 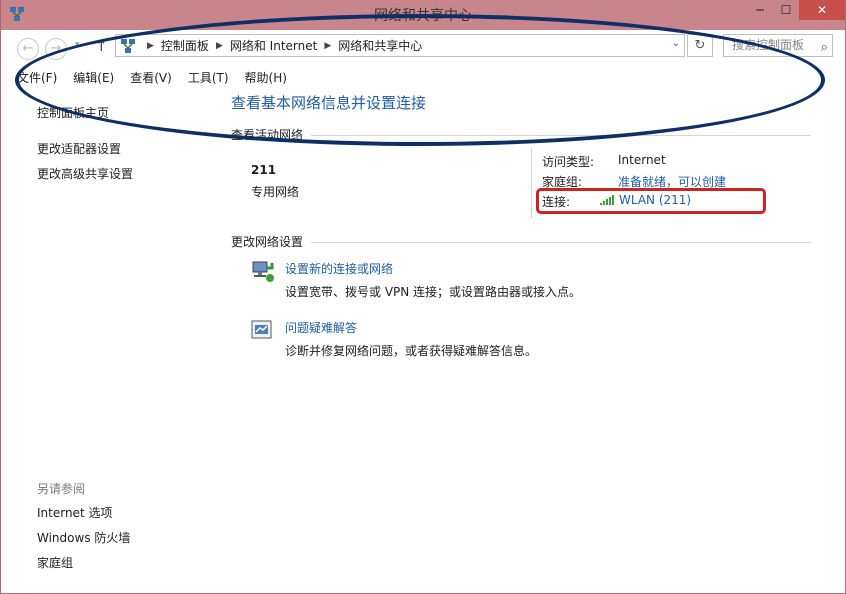 I want to click on maximize-button: ☐, so click(x=786, y=10).